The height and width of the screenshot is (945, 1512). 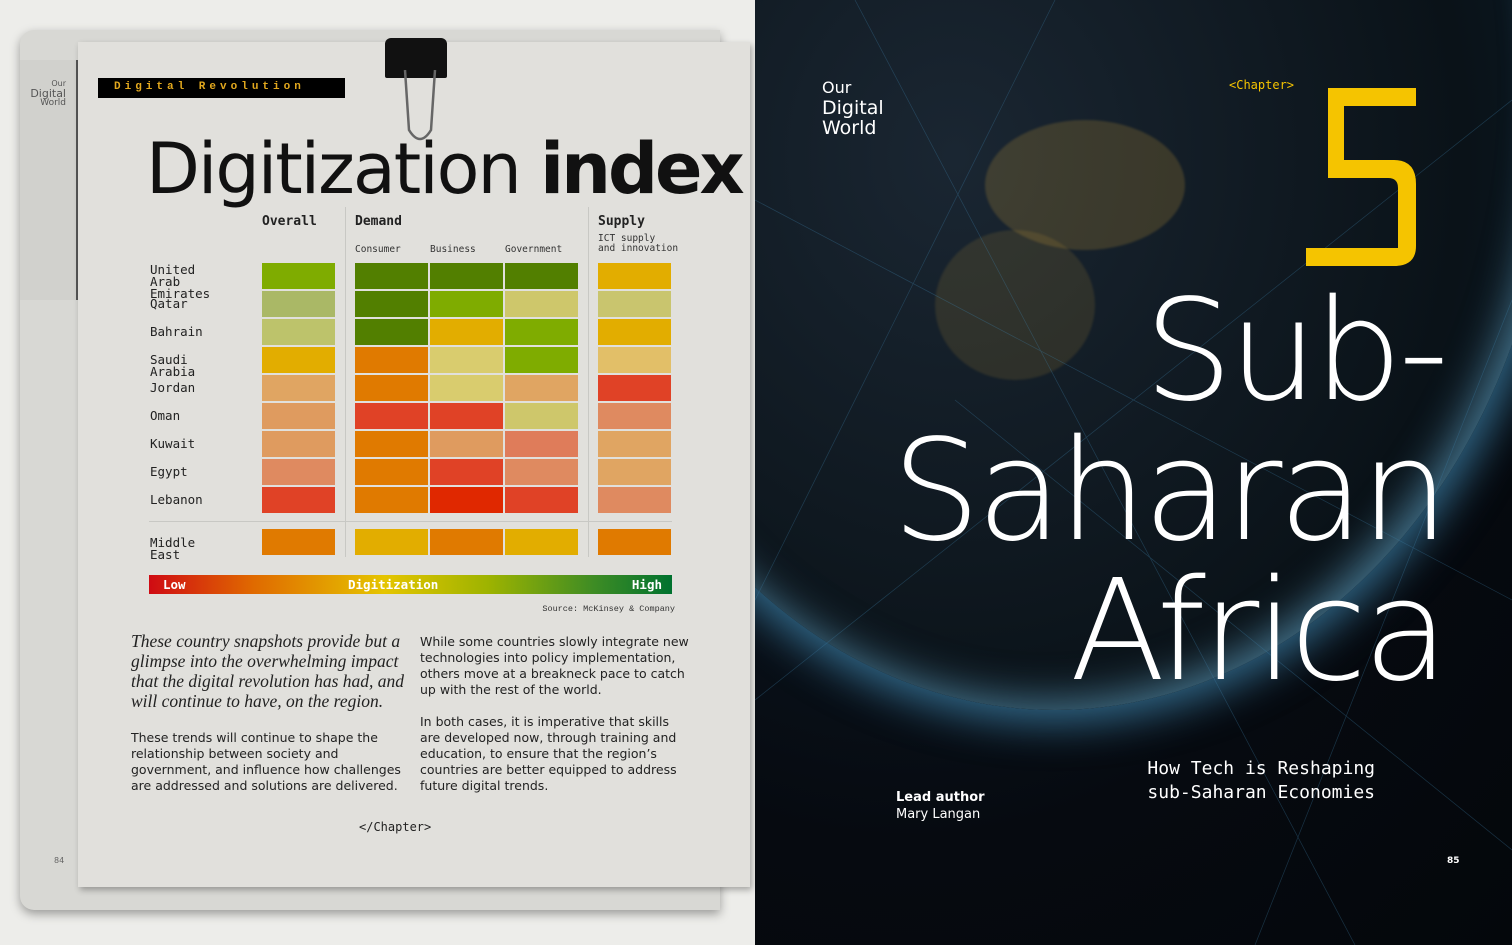 I want to click on source-note: Source: McKinsey & Company, so click(x=608, y=609).